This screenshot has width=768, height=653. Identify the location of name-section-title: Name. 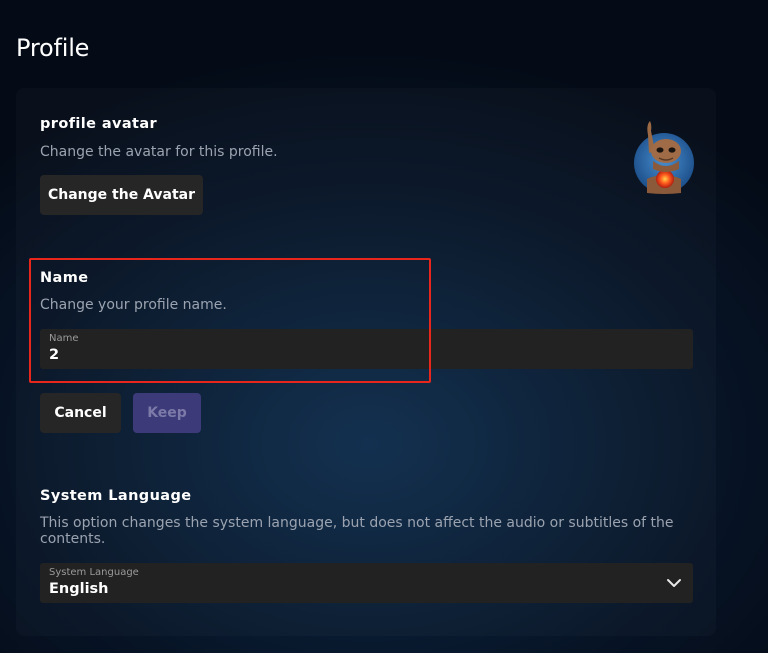
(64, 278).